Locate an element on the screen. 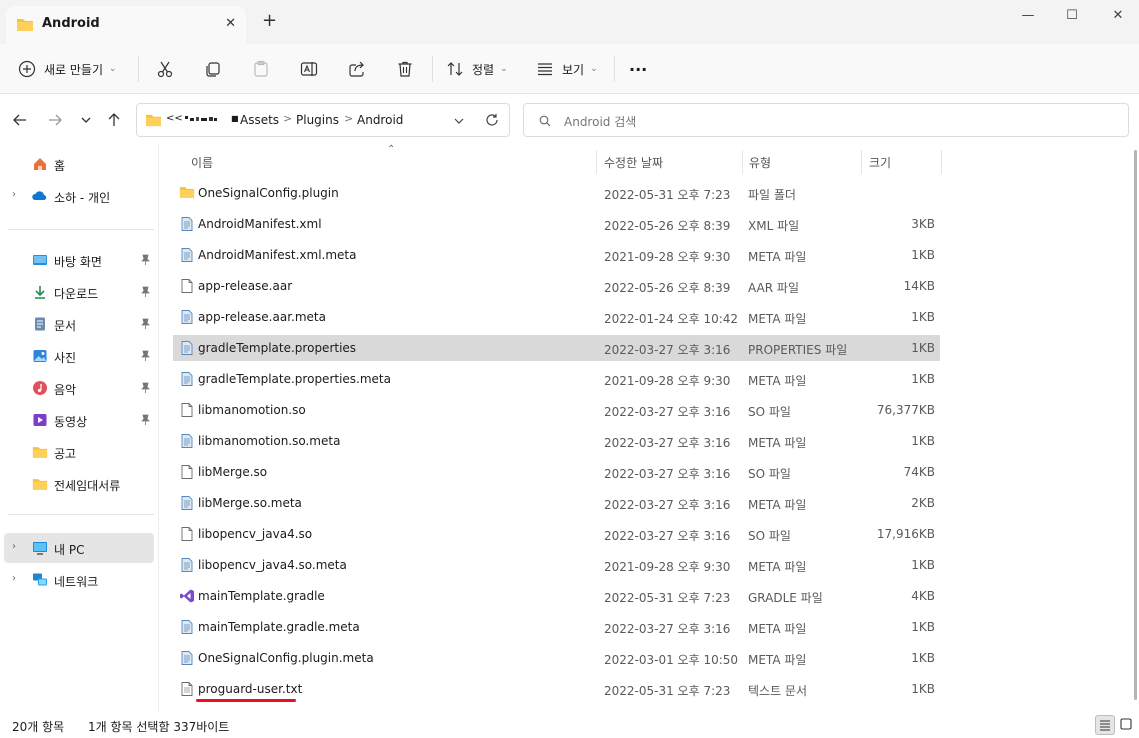 The width and height of the screenshot is (1139, 738). maximize-button: ☐ is located at coordinates (1072, 16).